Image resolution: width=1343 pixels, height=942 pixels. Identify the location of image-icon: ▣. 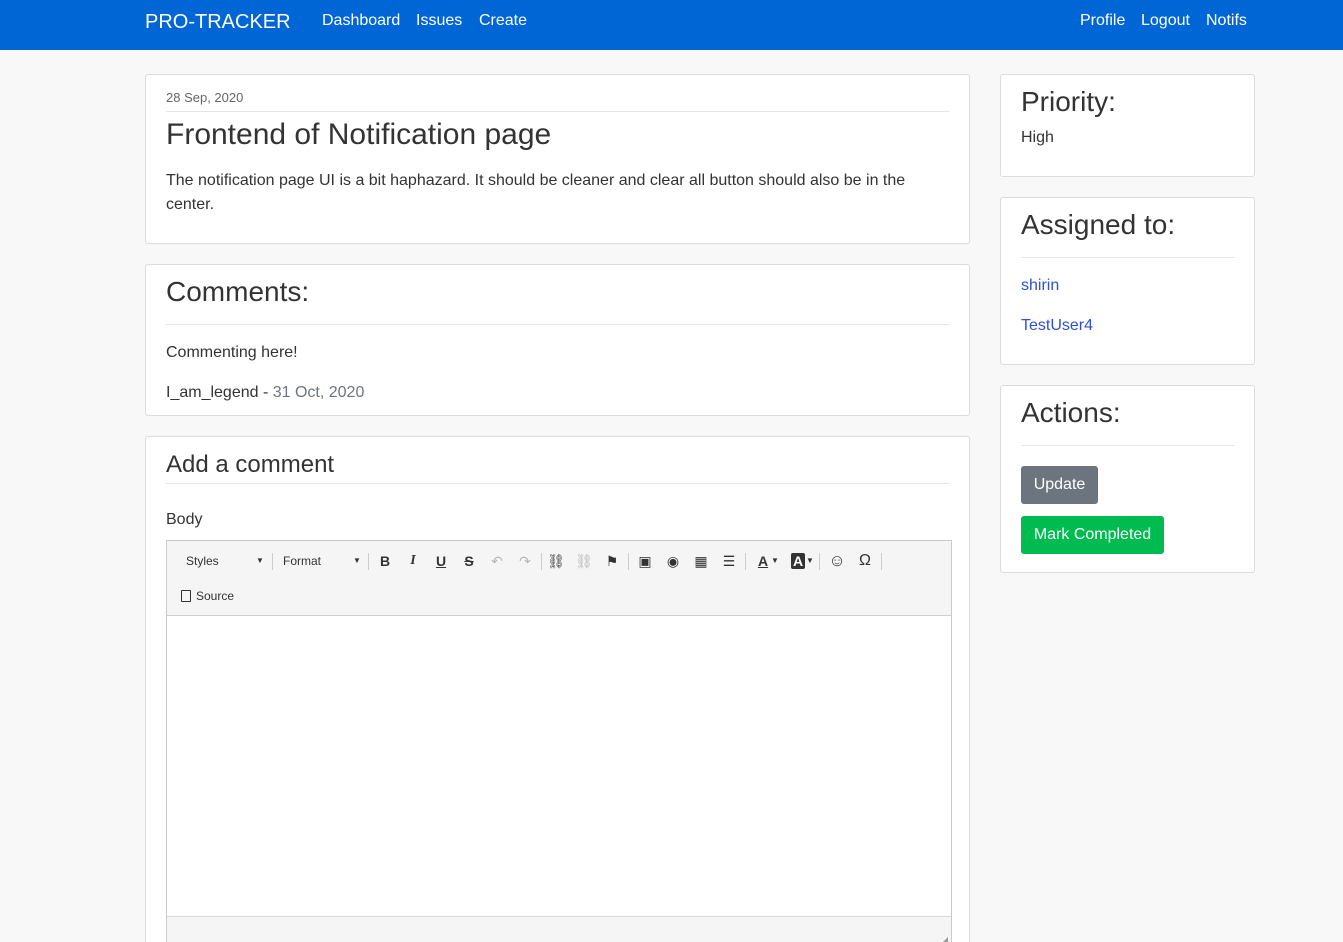
(645, 561).